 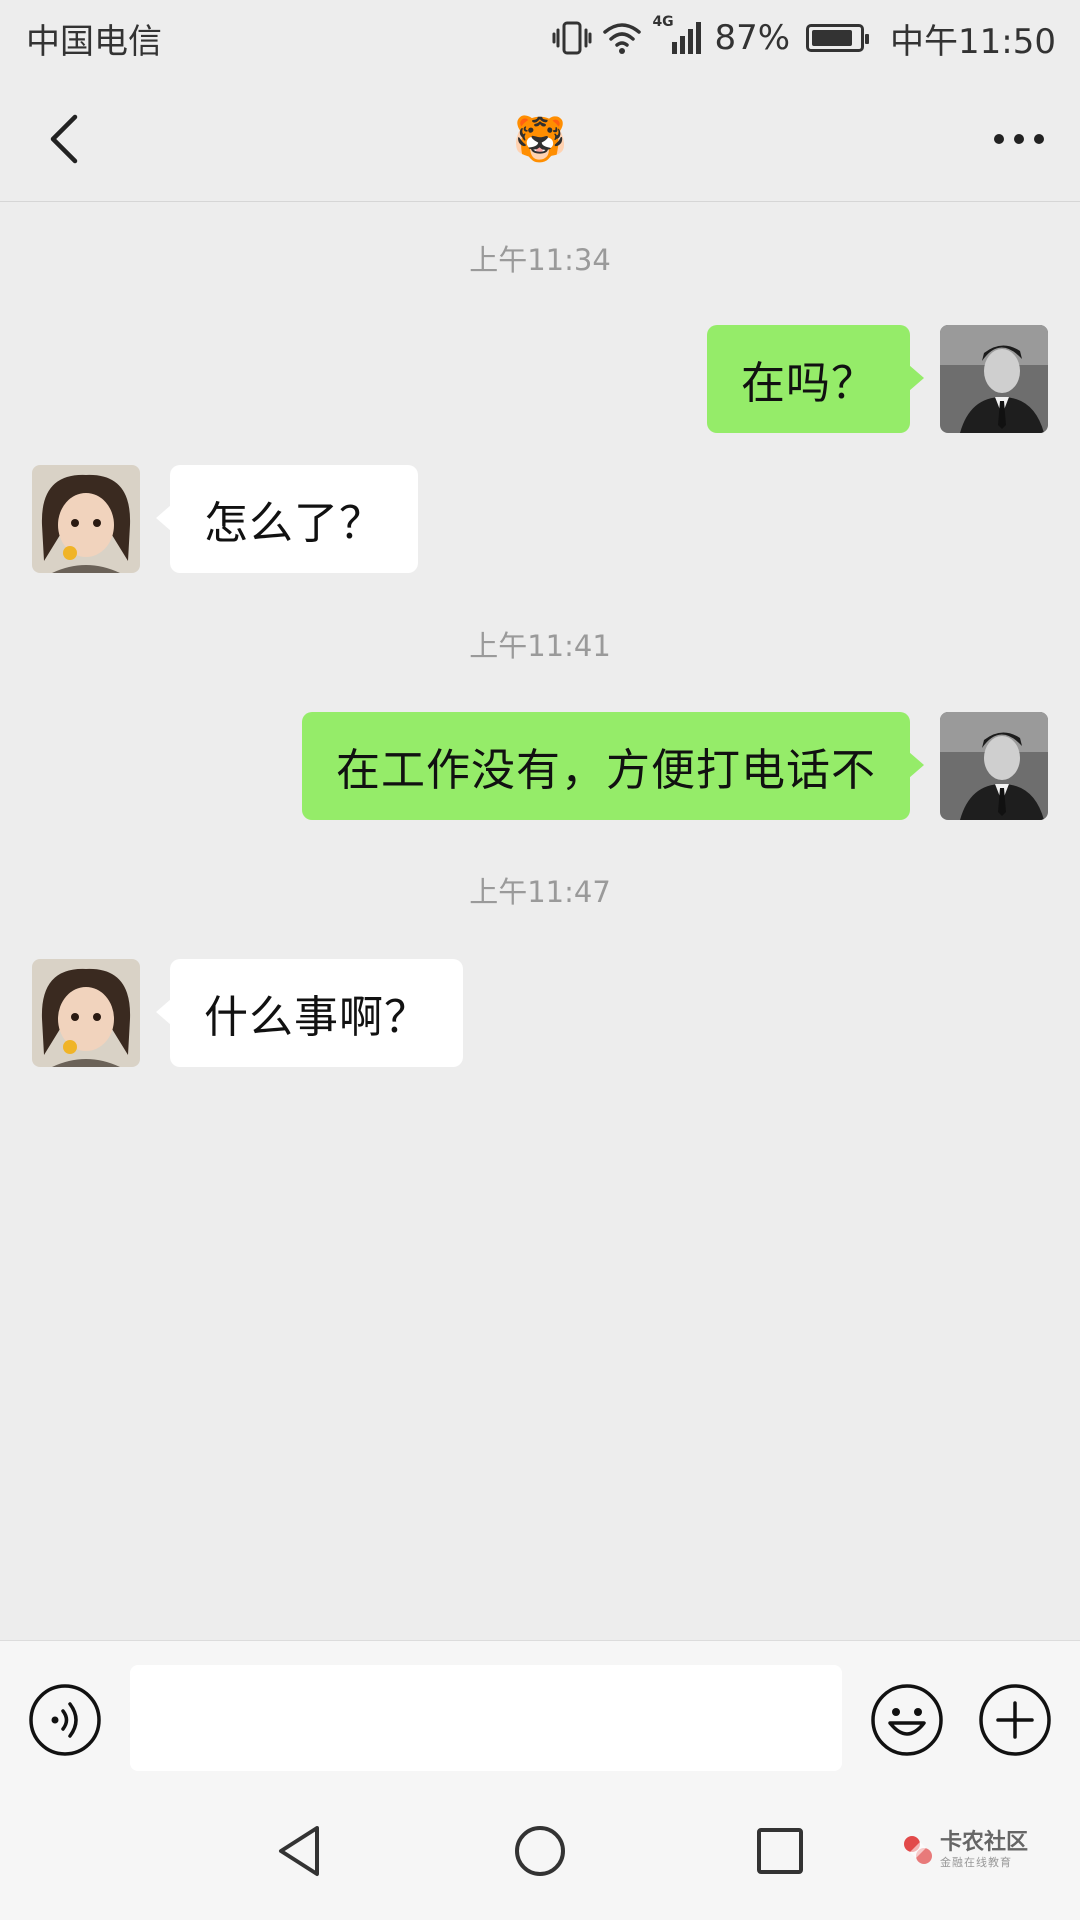 What do you see at coordinates (572, 38) in the screenshot?
I see `vibrate-icon` at bounding box center [572, 38].